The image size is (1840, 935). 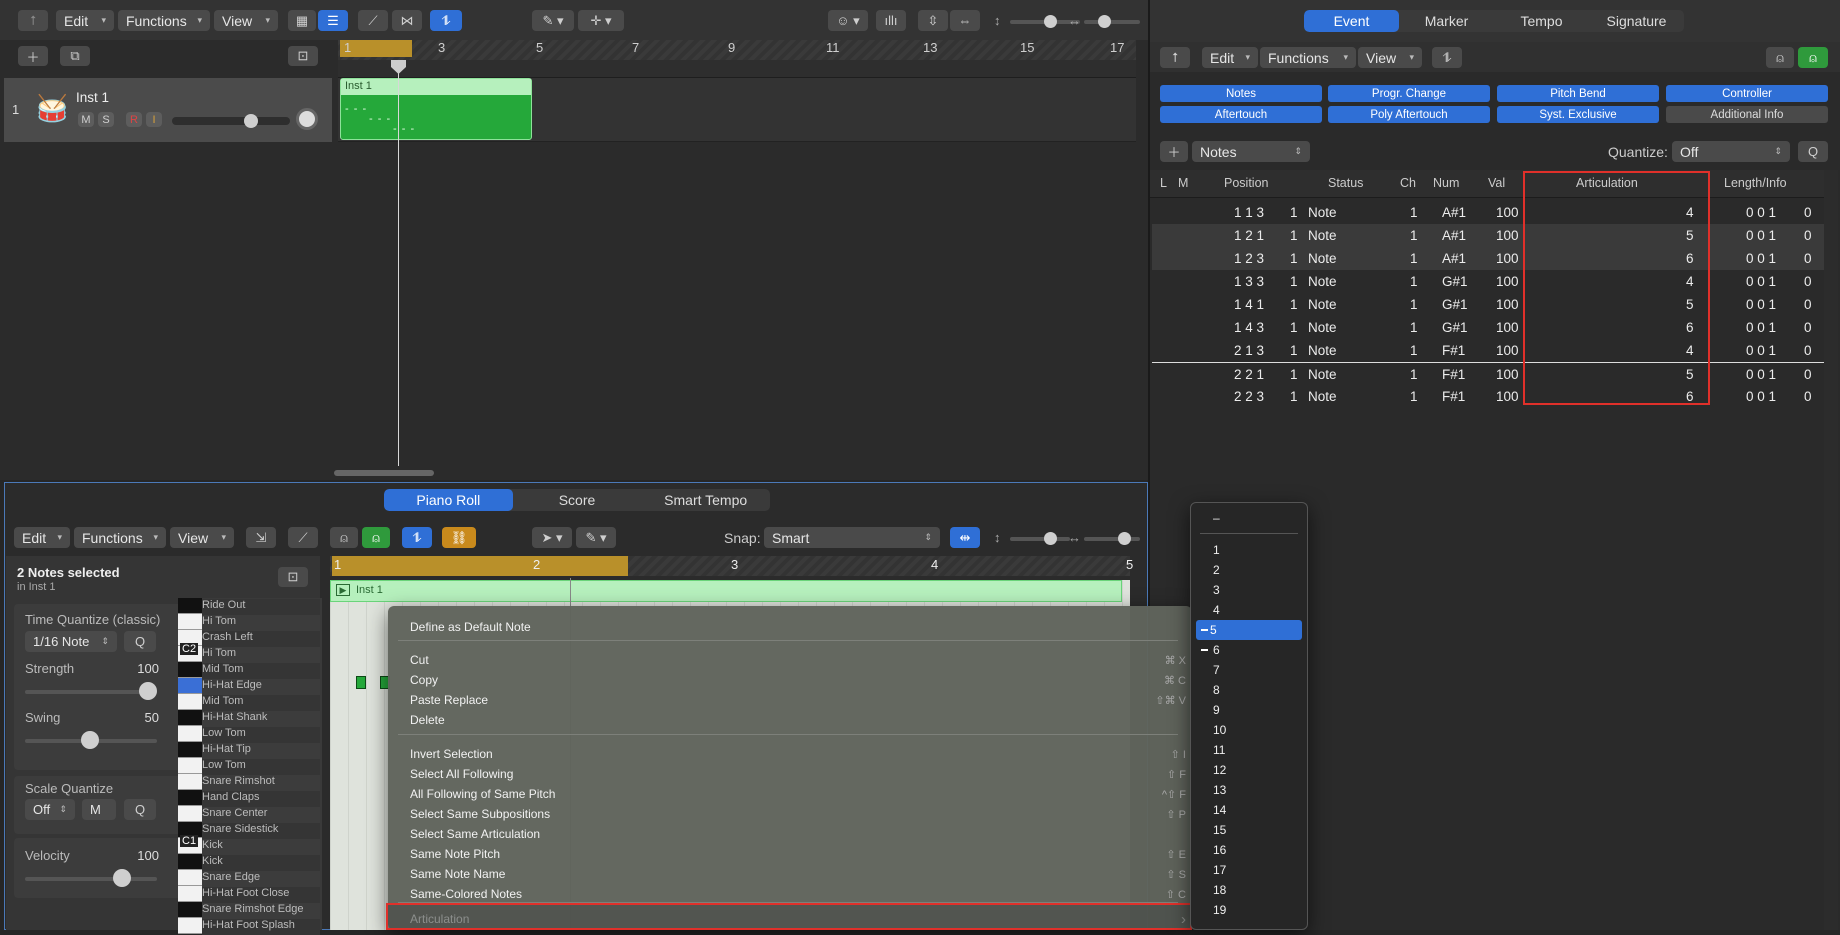 I want to click on pr-view-menu: View ▾, so click(x=202, y=537).